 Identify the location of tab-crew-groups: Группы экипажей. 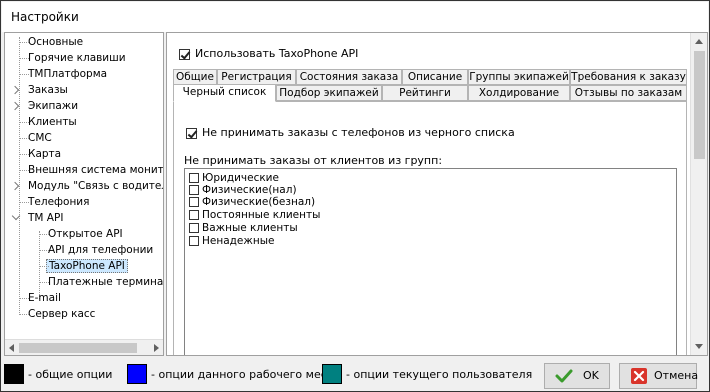
(519, 77).